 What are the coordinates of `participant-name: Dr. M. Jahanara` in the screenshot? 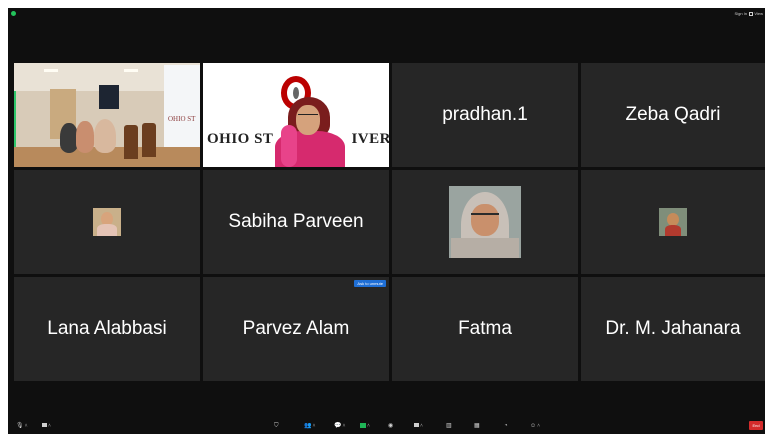 It's located at (673, 328).